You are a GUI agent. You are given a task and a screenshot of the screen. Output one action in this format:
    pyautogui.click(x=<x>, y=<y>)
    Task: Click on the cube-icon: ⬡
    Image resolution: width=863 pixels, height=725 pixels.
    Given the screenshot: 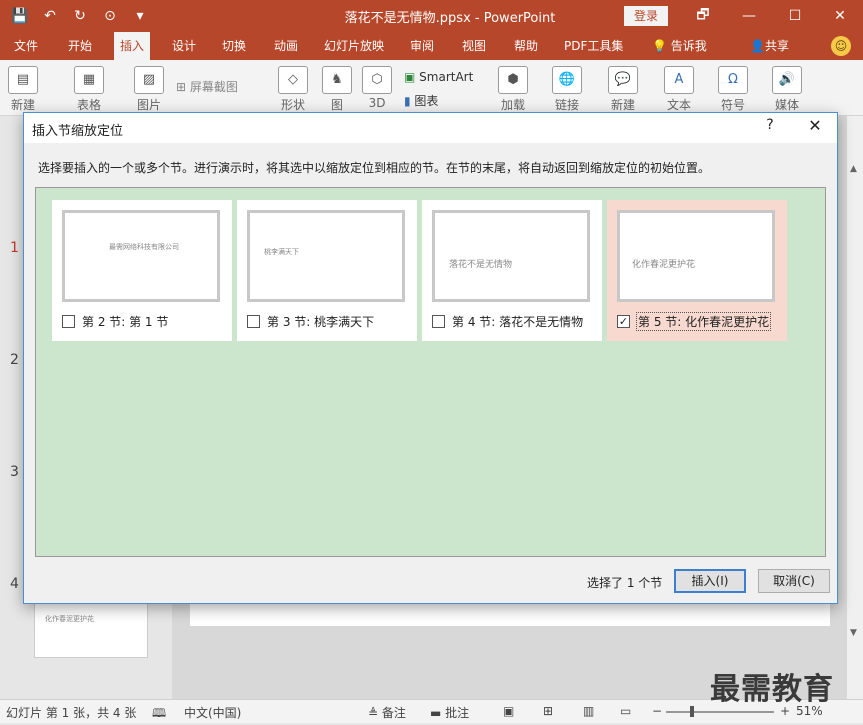 What is the action you would take?
    pyautogui.click(x=377, y=80)
    